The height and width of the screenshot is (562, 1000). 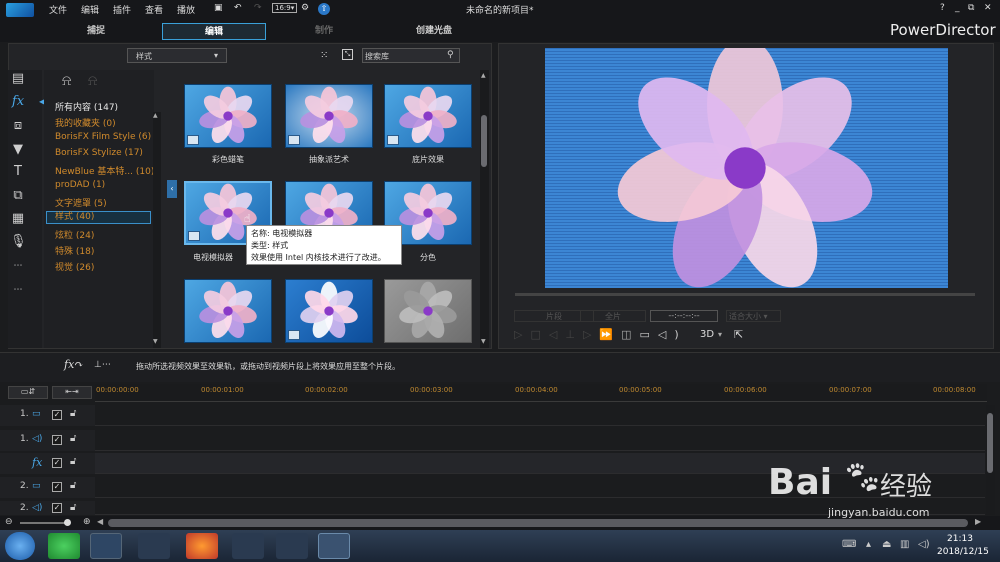 I want to click on effect-thumb-emboss, so click(x=428, y=311).